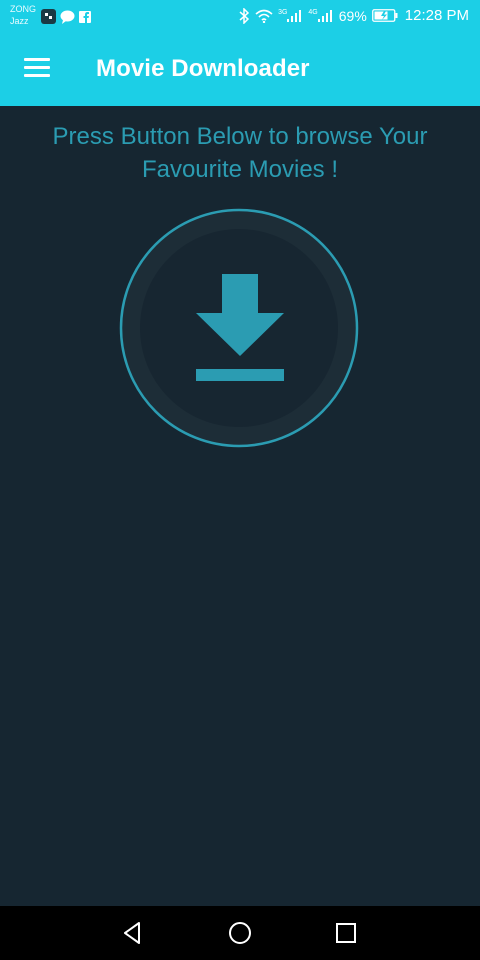 The height and width of the screenshot is (960, 480). Describe the element at coordinates (240, 136) in the screenshot. I see `instruction-line-1: Press Button Below to browse Your` at that location.